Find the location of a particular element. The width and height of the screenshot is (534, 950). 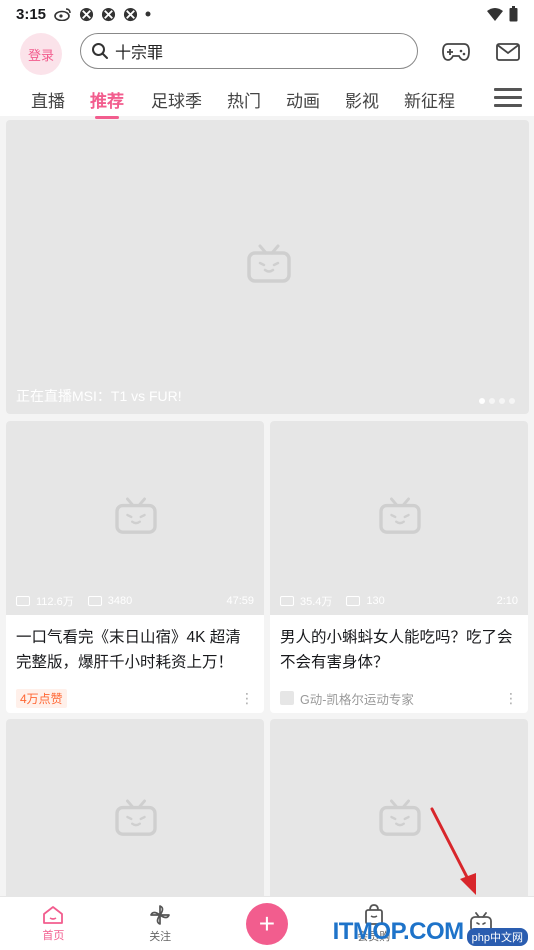

tab-football: 足球季 is located at coordinates (176, 99).